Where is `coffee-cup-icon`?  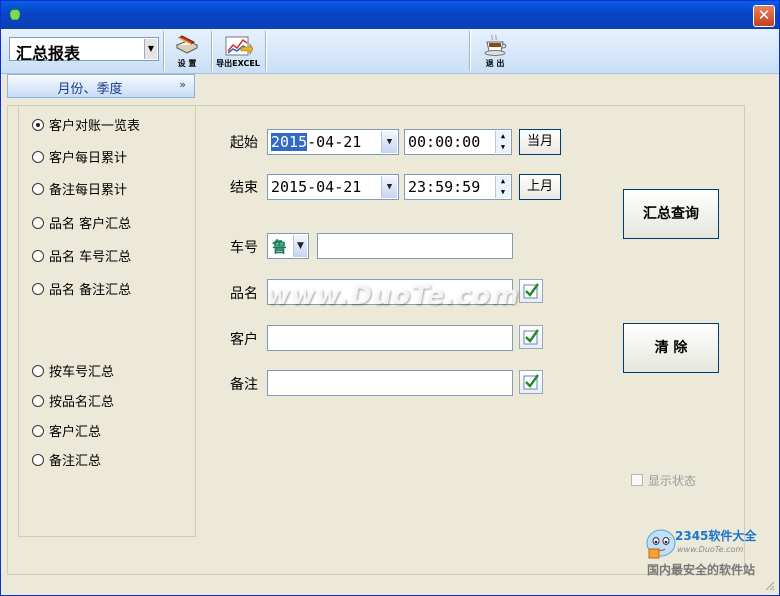
coffee-cup-icon is located at coordinates (495, 45).